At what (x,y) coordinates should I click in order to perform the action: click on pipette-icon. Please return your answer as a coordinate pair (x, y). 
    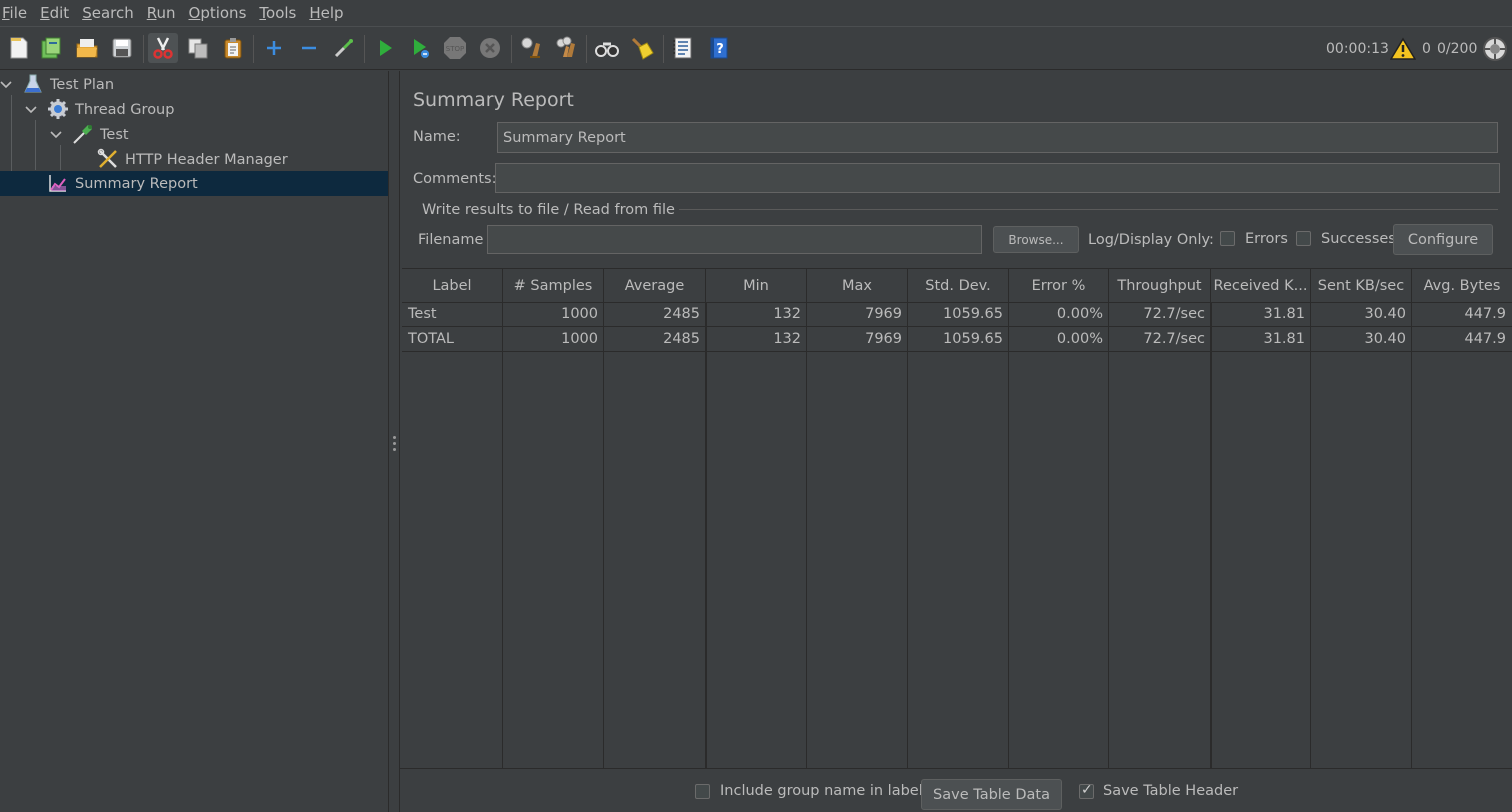
    Looking at the image, I should click on (82, 134).